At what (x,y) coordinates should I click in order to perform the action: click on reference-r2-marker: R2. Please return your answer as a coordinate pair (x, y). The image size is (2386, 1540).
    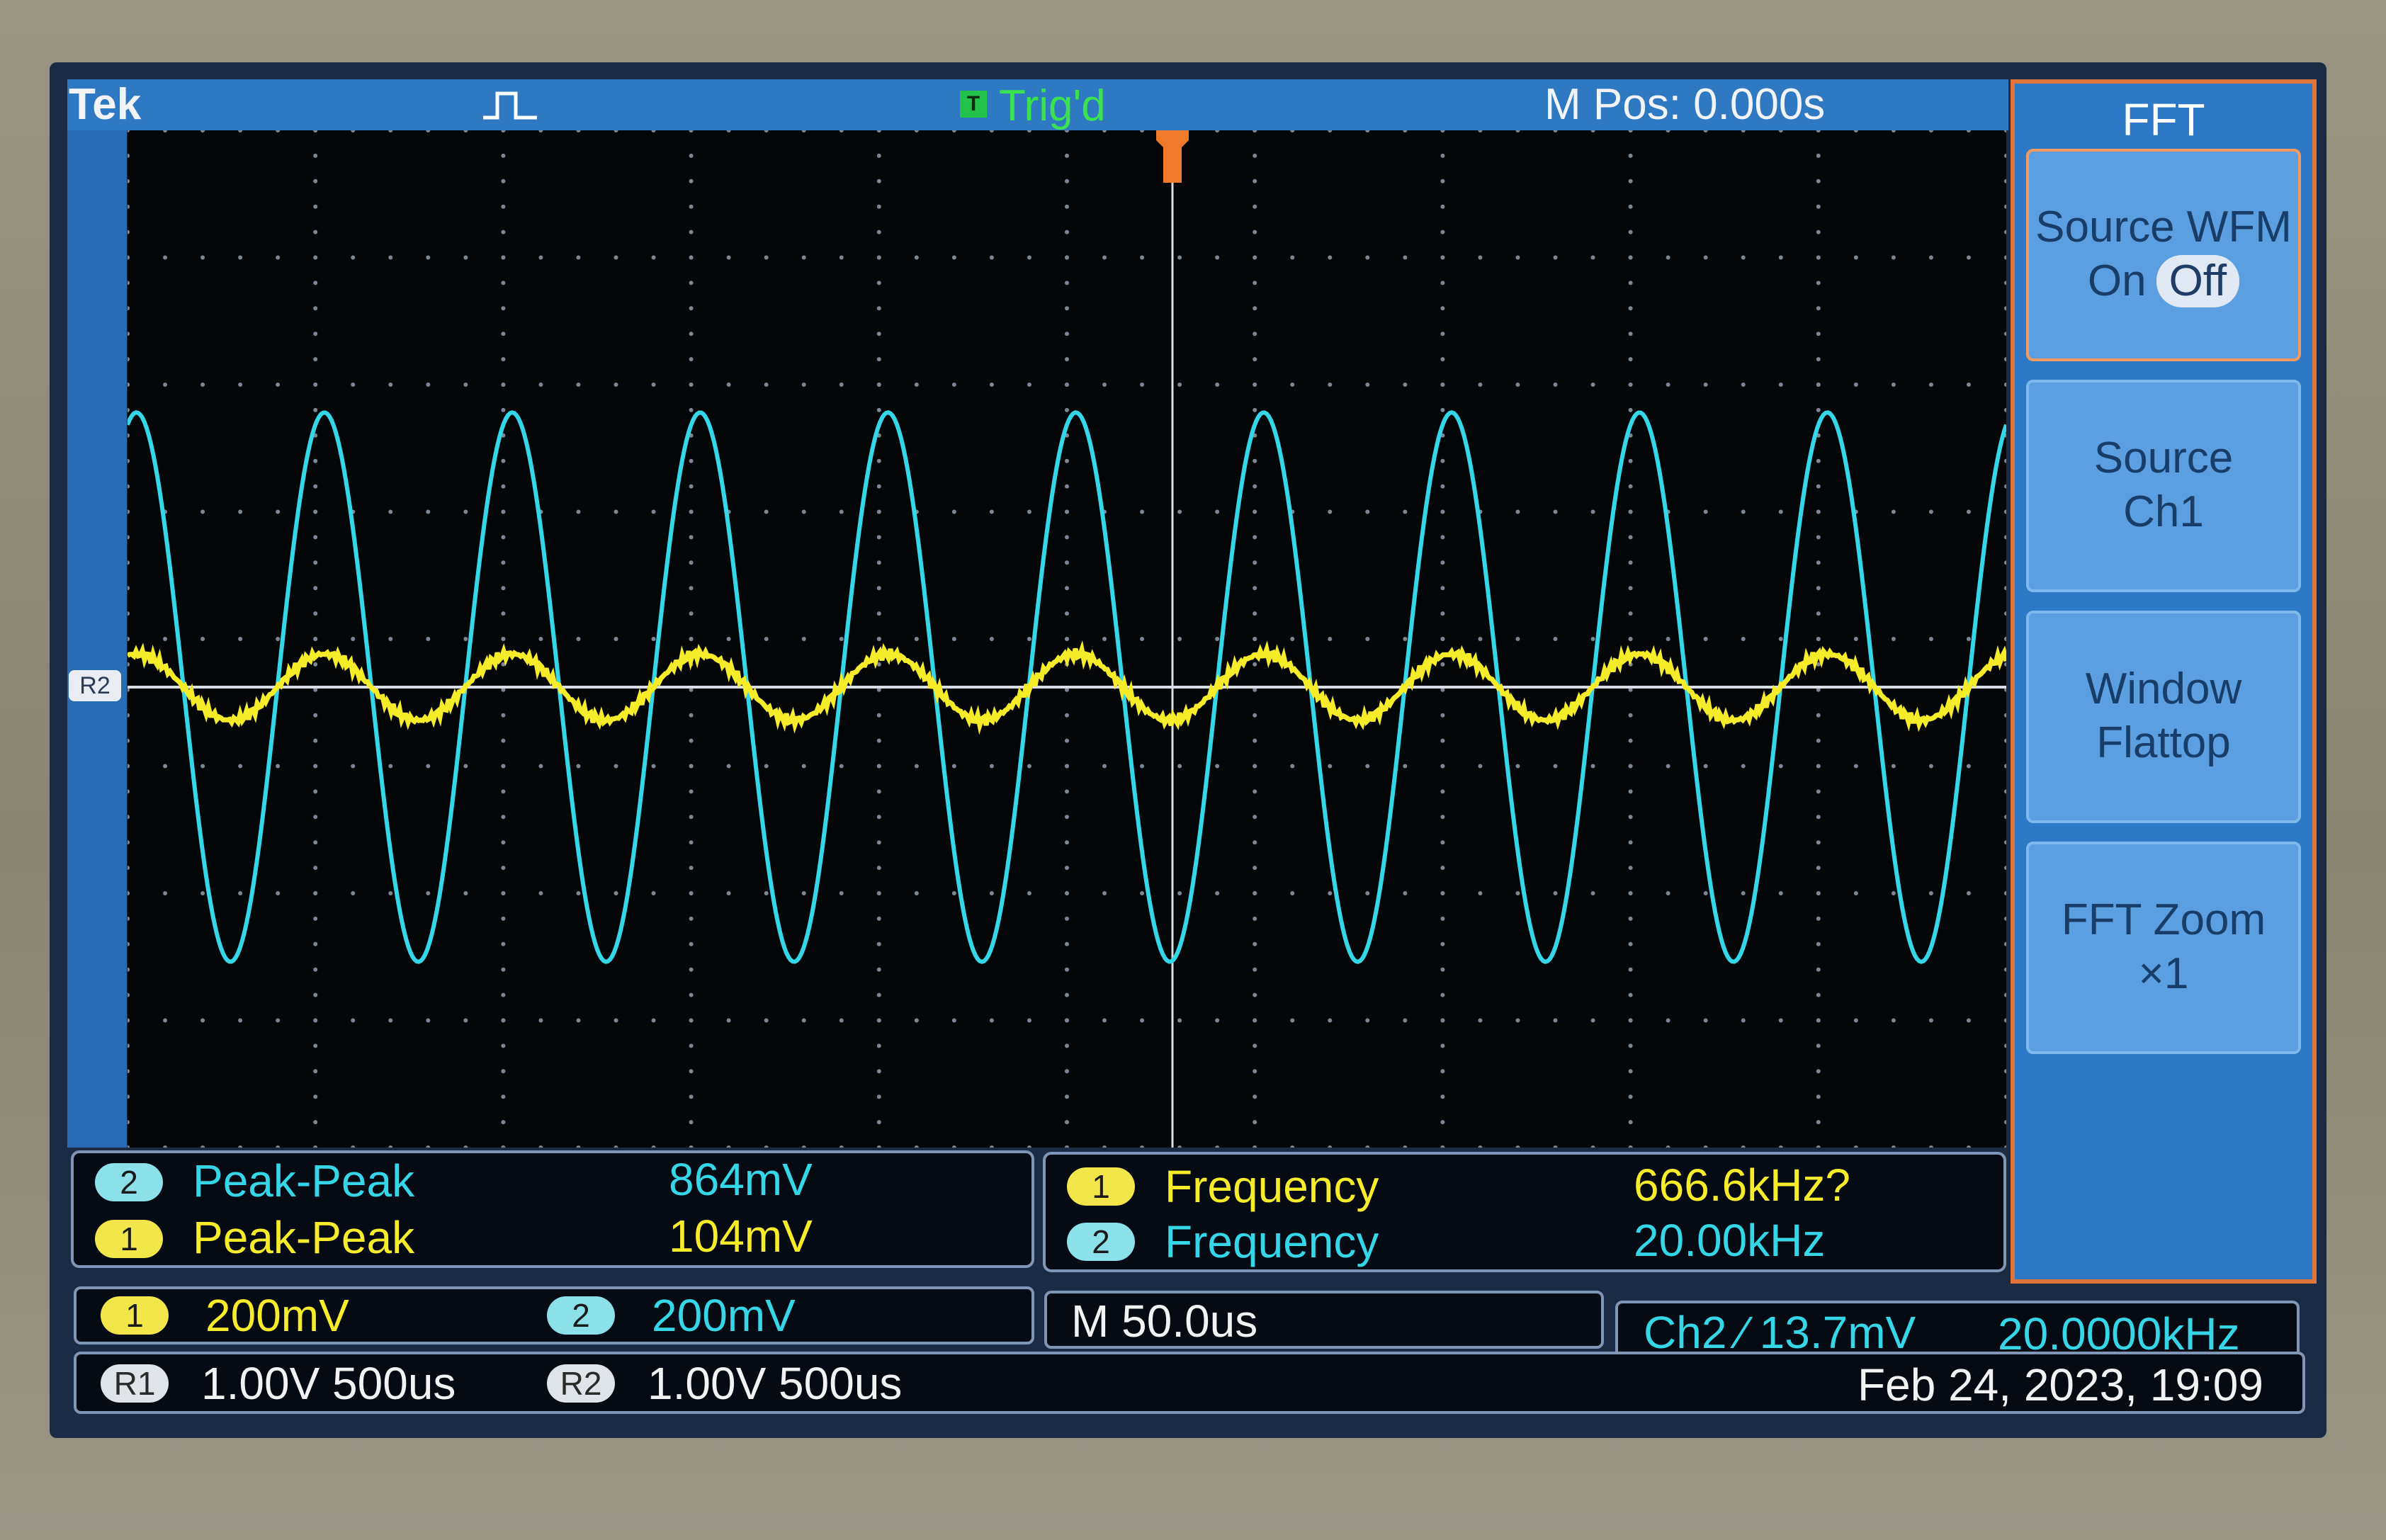
    Looking at the image, I should click on (95, 685).